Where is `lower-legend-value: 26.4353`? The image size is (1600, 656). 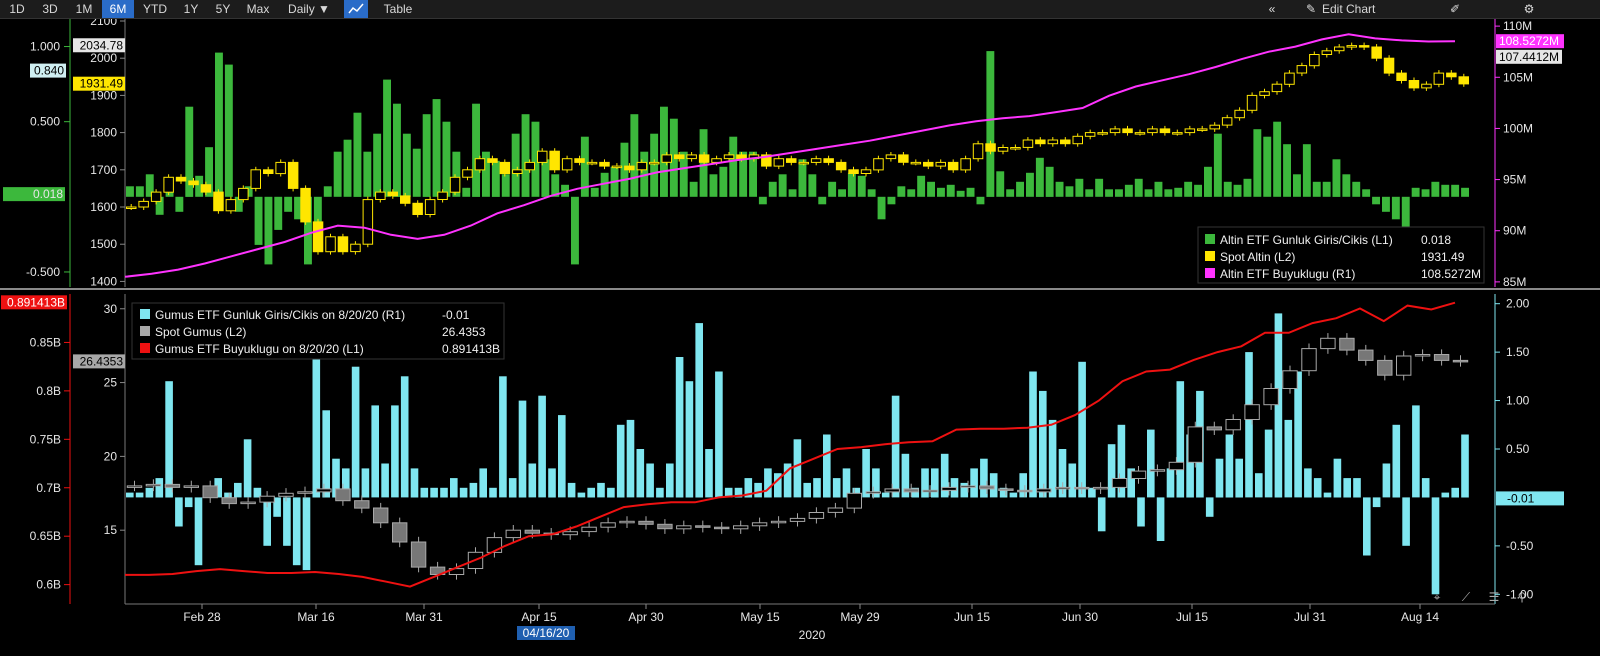 lower-legend-value: 26.4353 is located at coordinates (464, 332).